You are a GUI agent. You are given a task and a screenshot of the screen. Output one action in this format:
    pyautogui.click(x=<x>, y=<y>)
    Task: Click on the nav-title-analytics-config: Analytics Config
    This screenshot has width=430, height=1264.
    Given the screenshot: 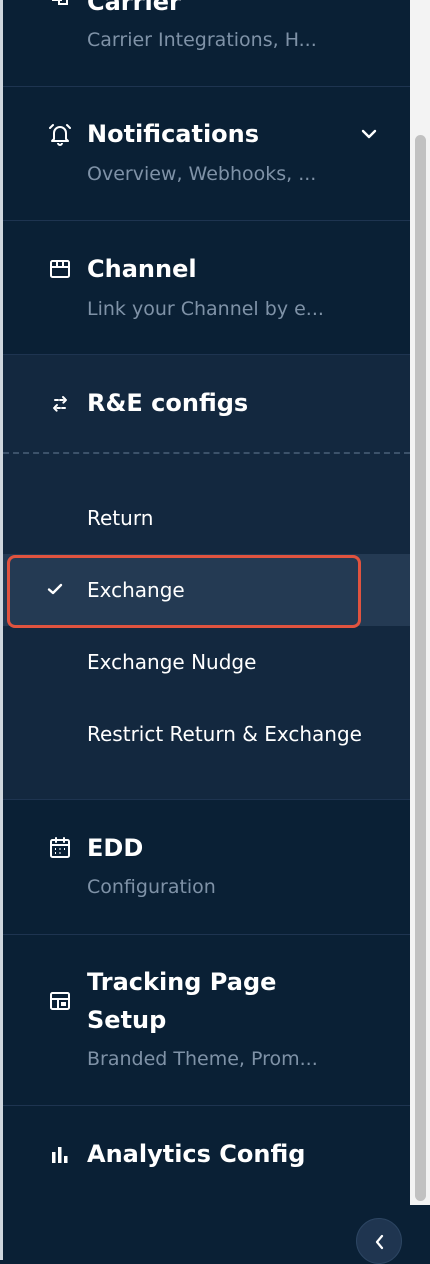 What is the action you would take?
    pyautogui.click(x=196, y=1154)
    